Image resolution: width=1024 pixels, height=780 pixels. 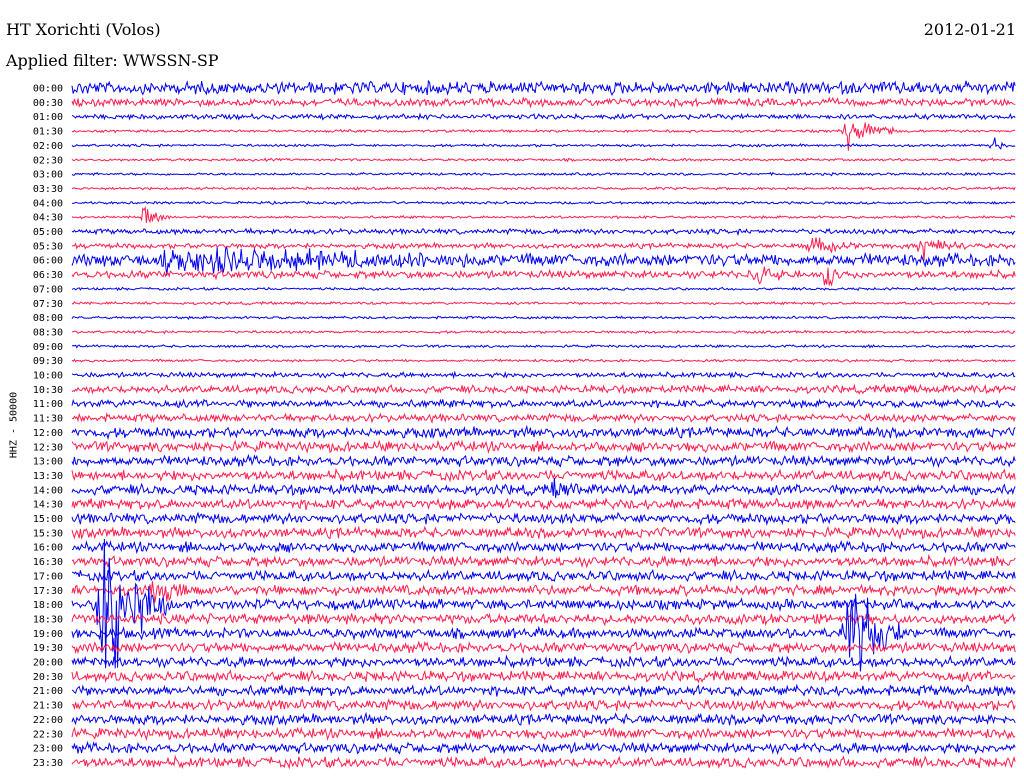 I want to click on time-tick-label: 01:30, so click(x=48, y=132).